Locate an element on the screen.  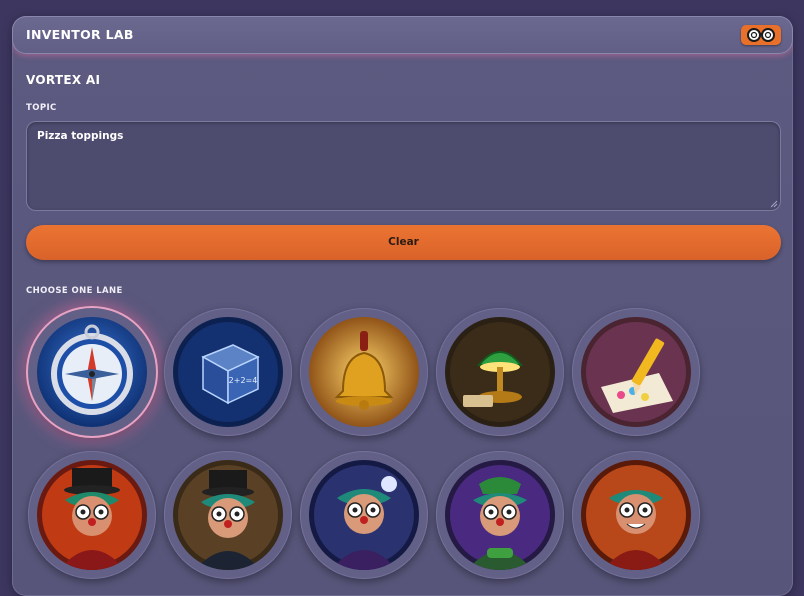
lane-tile-bell is located at coordinates (364, 372).